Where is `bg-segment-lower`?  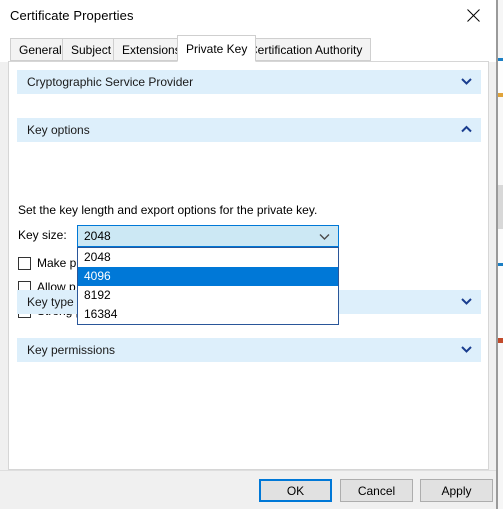
bg-segment-lower is located at coordinates (500, 246).